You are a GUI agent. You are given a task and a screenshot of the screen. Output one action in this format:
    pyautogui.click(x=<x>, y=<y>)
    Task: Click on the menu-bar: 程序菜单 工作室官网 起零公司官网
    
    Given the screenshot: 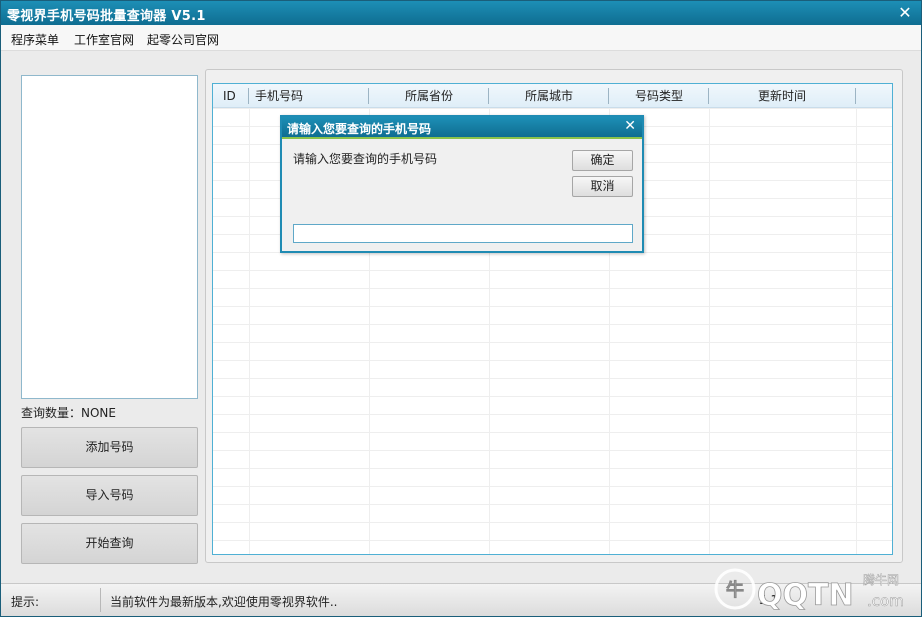 What is the action you would take?
    pyautogui.click(x=461, y=38)
    